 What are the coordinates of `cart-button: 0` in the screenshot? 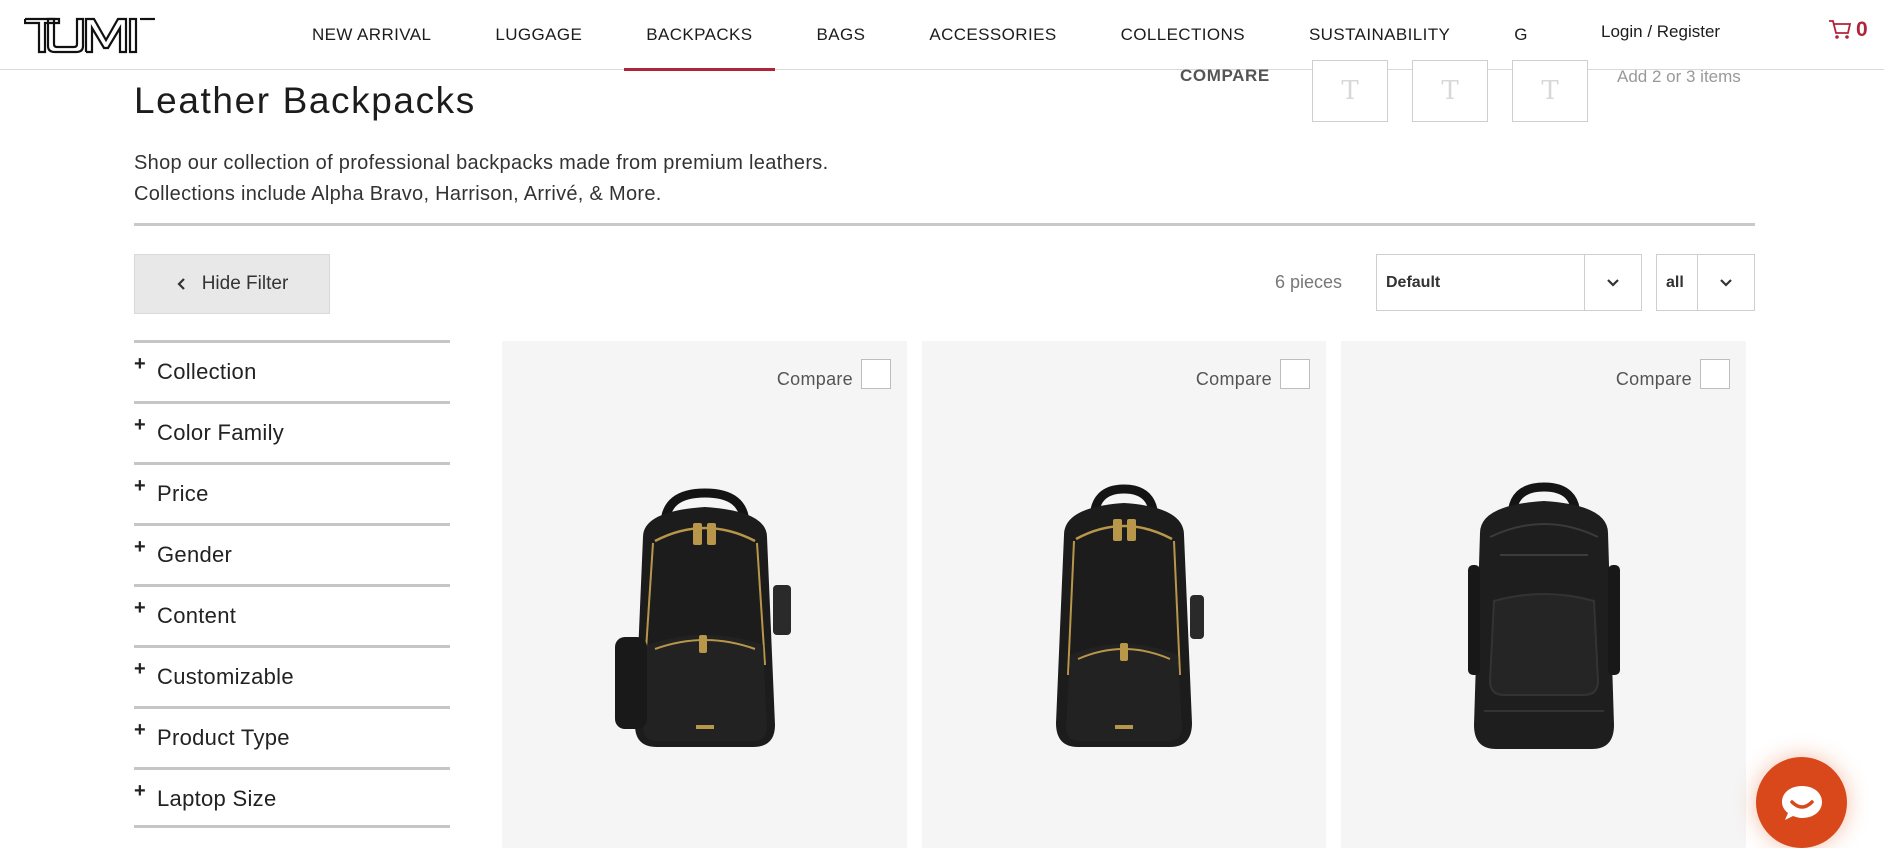 It's located at (1848, 30).